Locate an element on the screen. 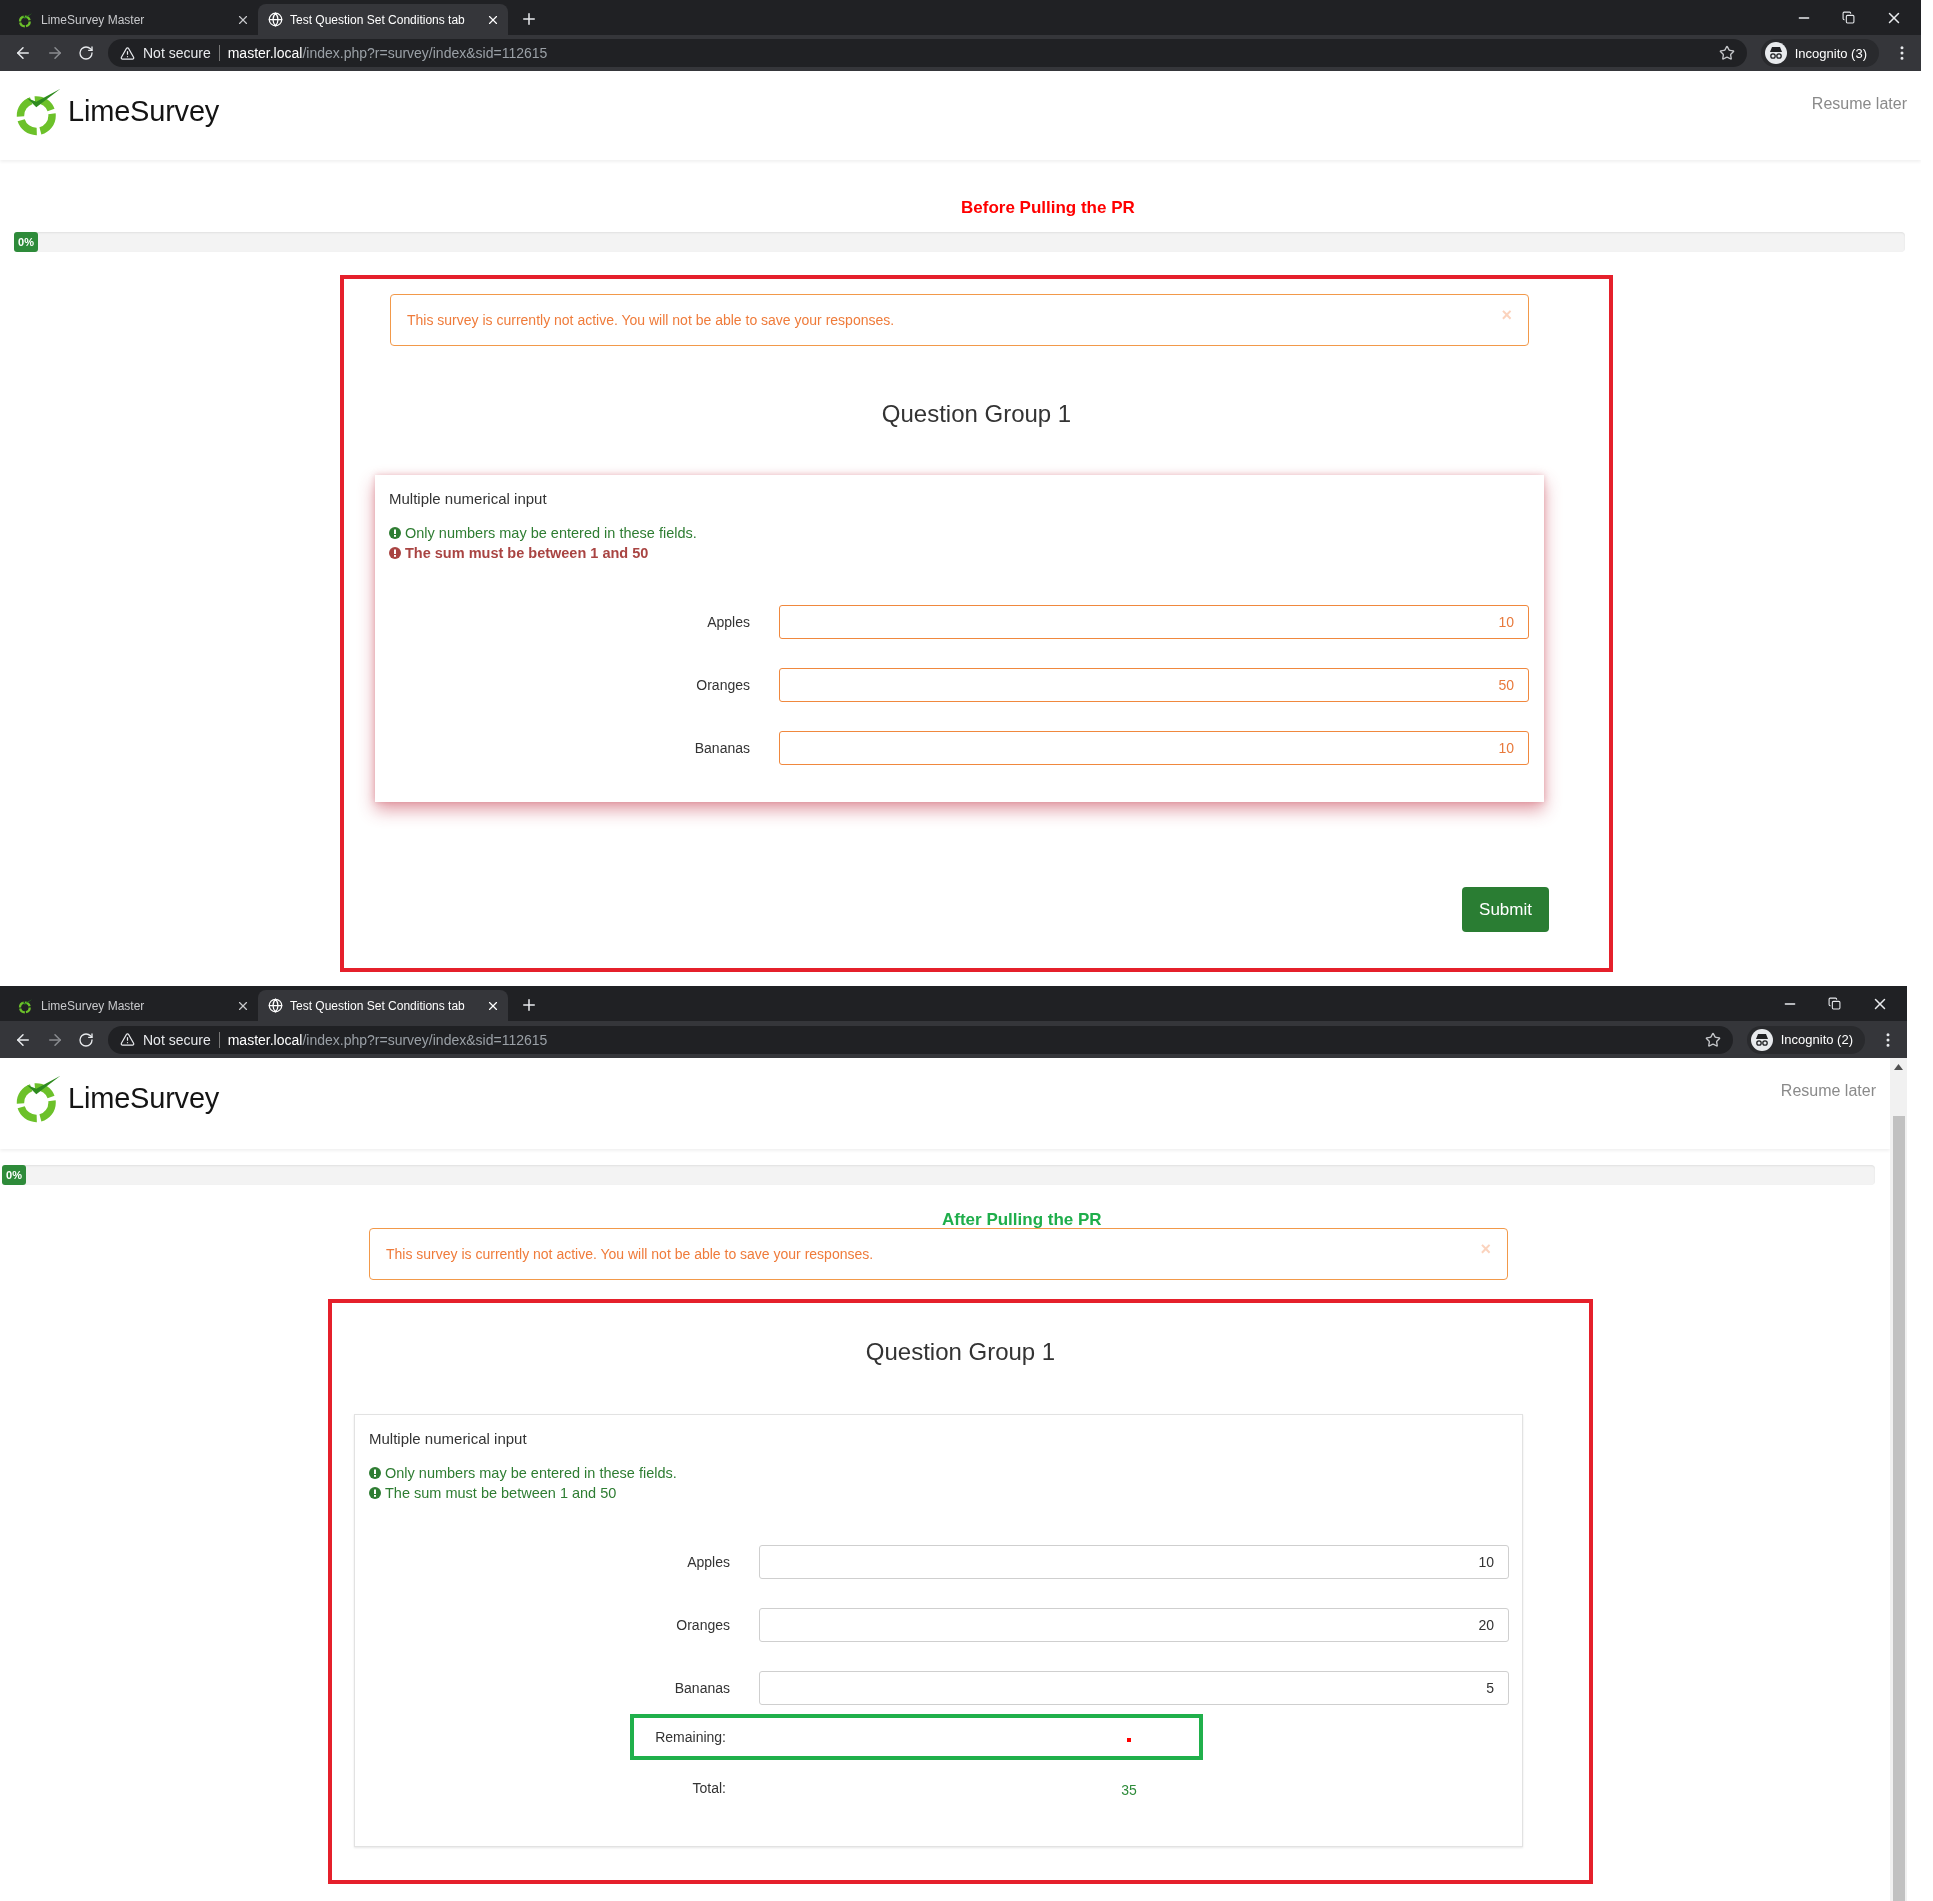 The width and height of the screenshot is (1933, 1901). total-value: 35 is located at coordinates (1129, 1790).